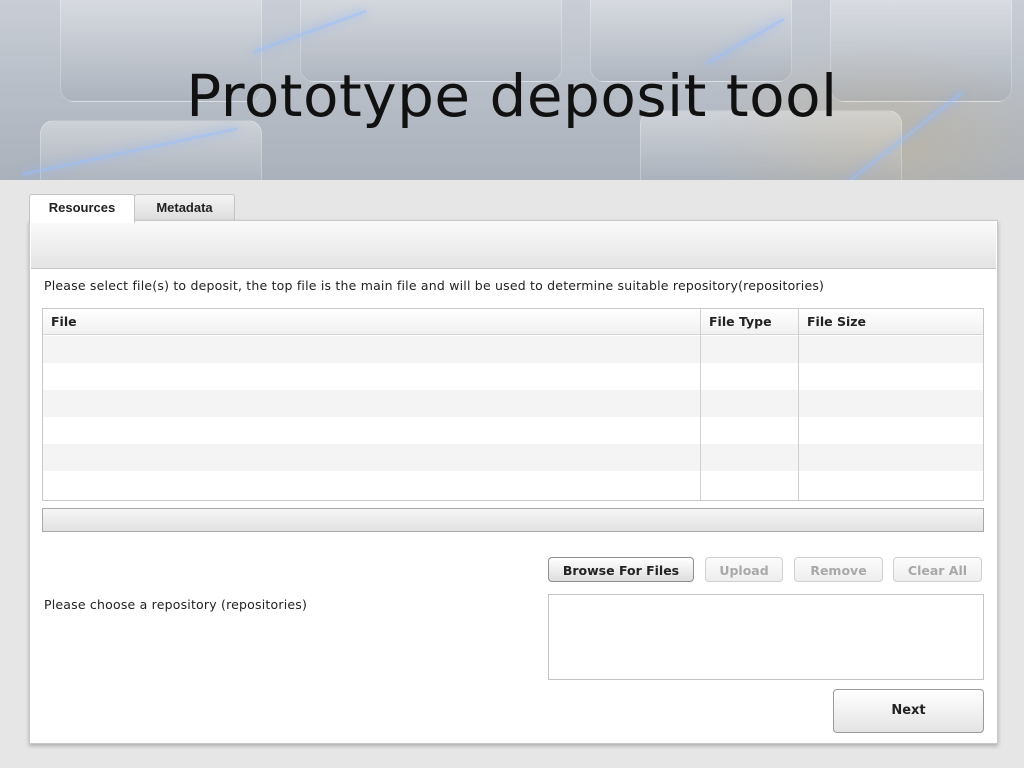 This screenshot has width=1024, height=768. I want to click on column-header-file: File, so click(372, 322).